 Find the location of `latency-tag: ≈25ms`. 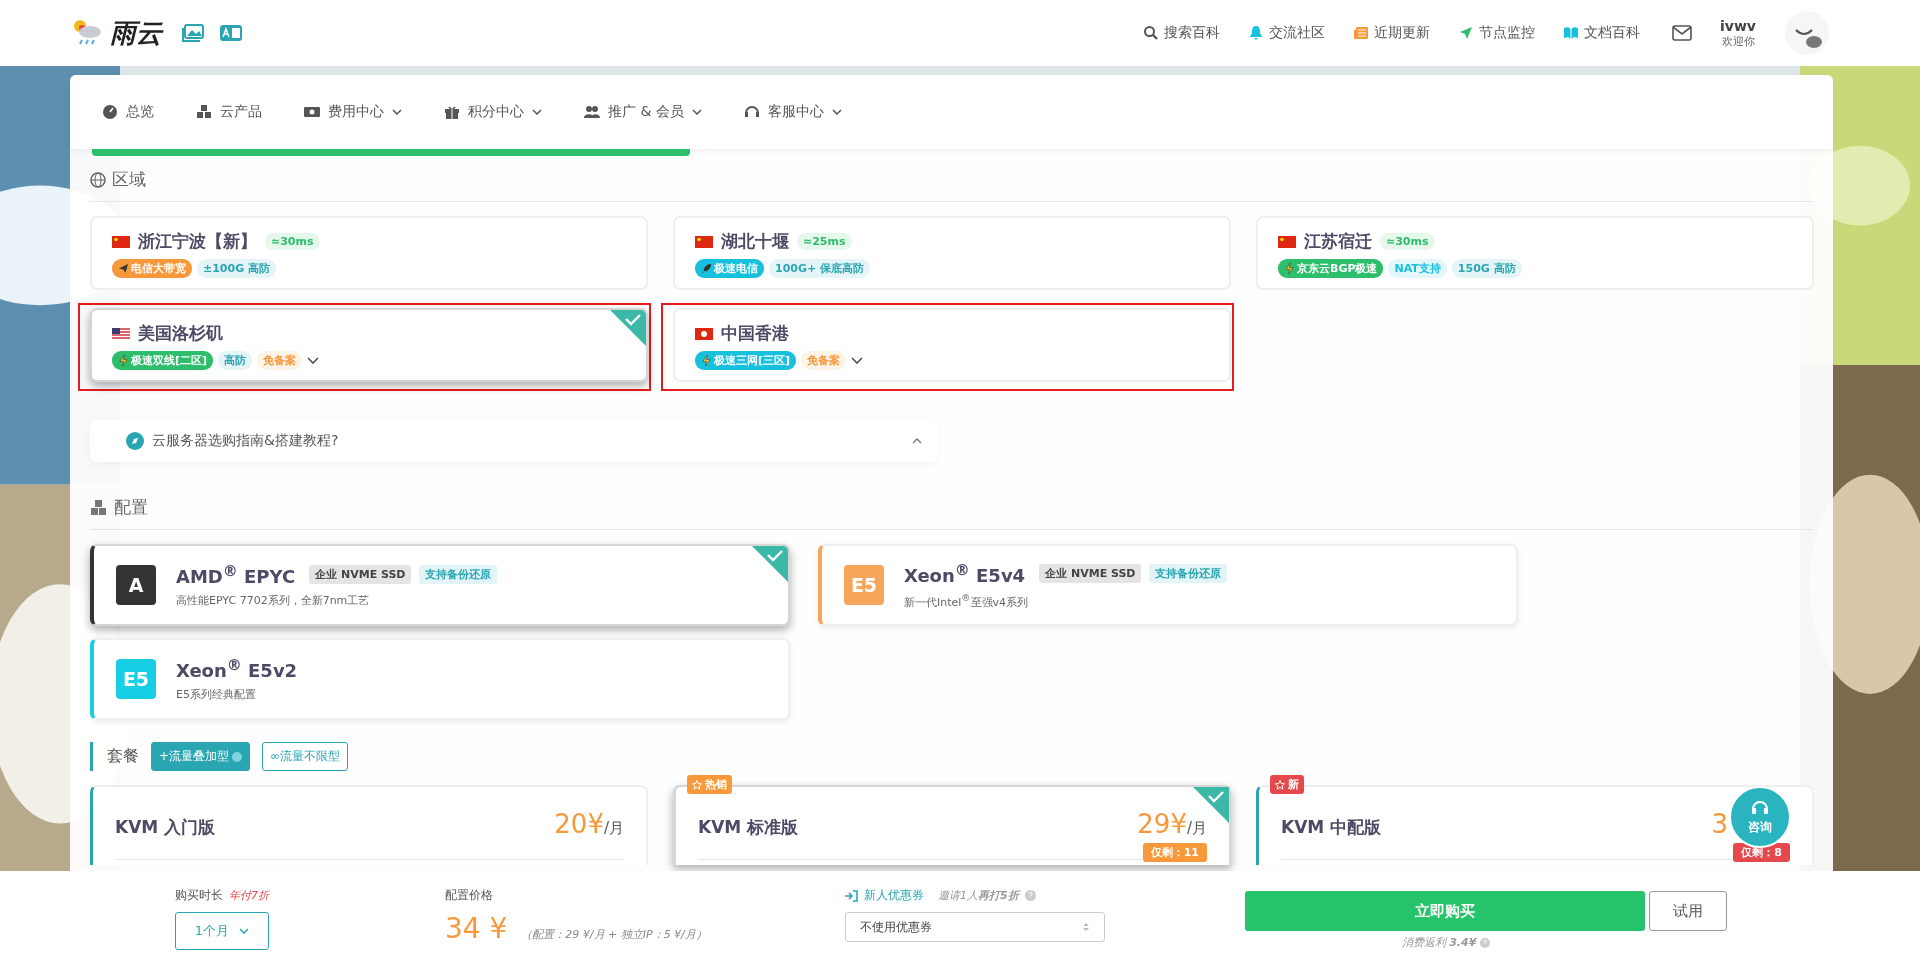

latency-tag: ≈25ms is located at coordinates (824, 241).